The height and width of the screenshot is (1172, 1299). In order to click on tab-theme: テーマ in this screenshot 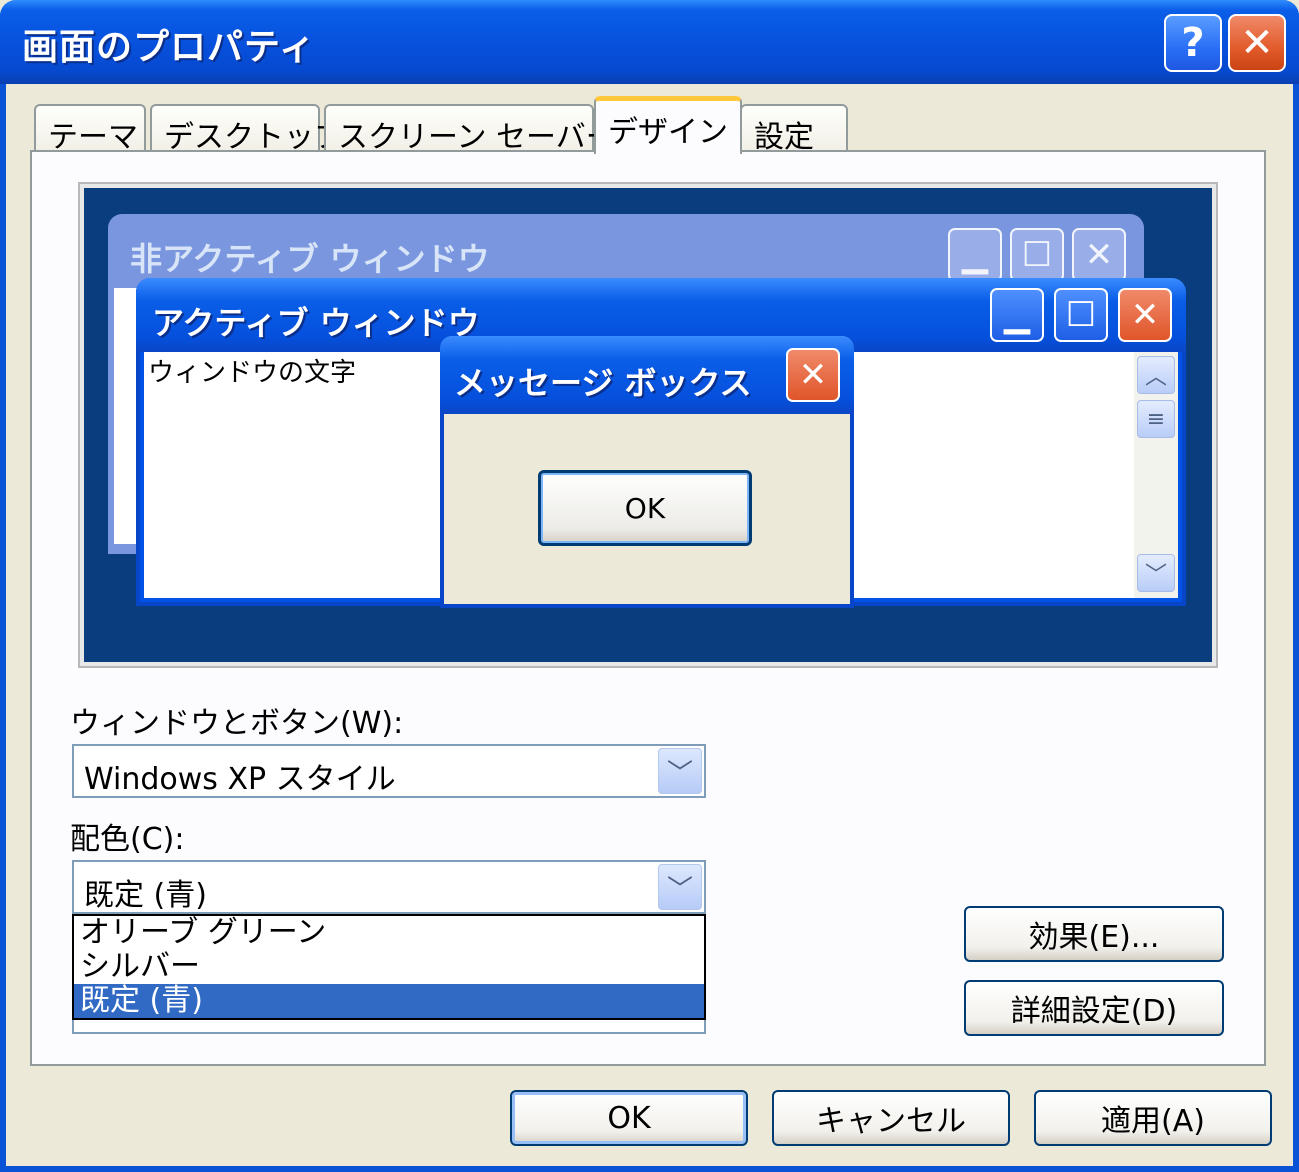, I will do `click(90, 129)`.